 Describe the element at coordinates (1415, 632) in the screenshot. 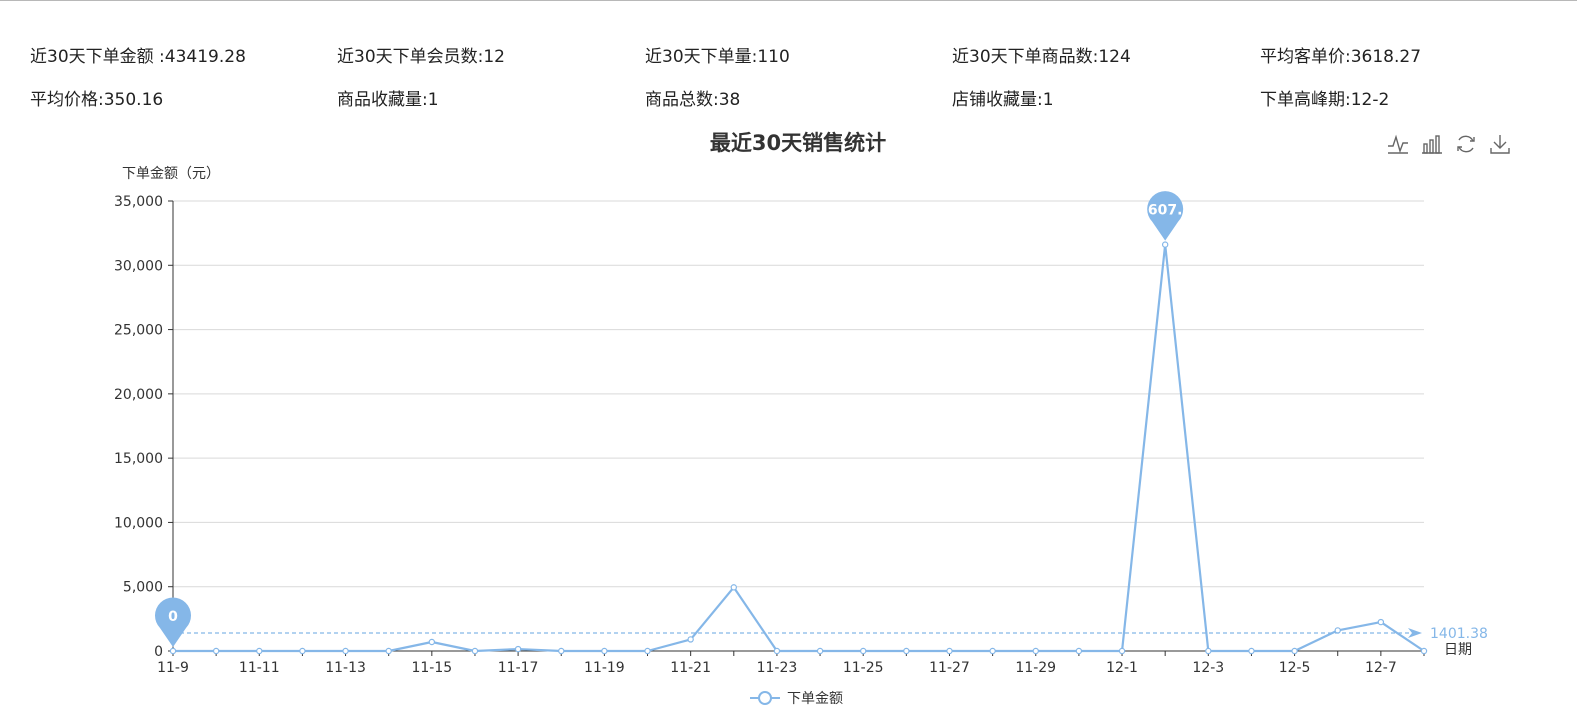

I see `average-mark-arrow` at that location.